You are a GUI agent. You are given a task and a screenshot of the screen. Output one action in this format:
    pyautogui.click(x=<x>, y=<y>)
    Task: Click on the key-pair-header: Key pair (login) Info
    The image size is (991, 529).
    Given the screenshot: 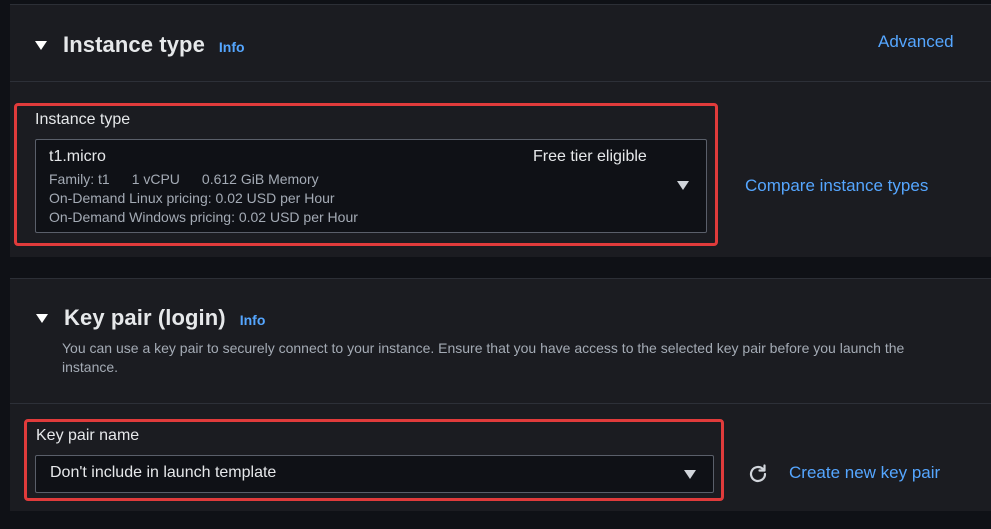 What is the action you would take?
    pyautogui.click(x=150, y=318)
    